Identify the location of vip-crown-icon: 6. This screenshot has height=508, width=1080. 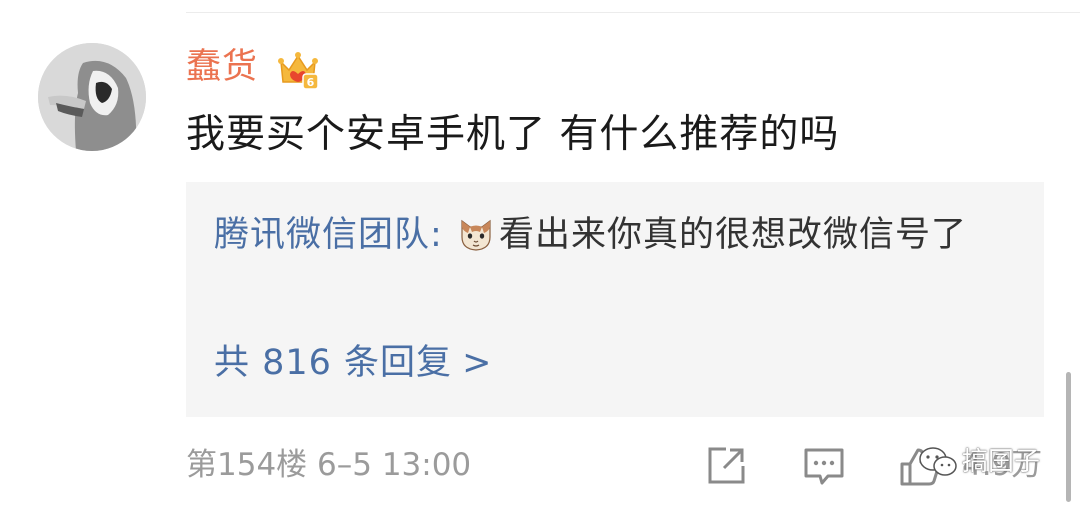
(298, 71).